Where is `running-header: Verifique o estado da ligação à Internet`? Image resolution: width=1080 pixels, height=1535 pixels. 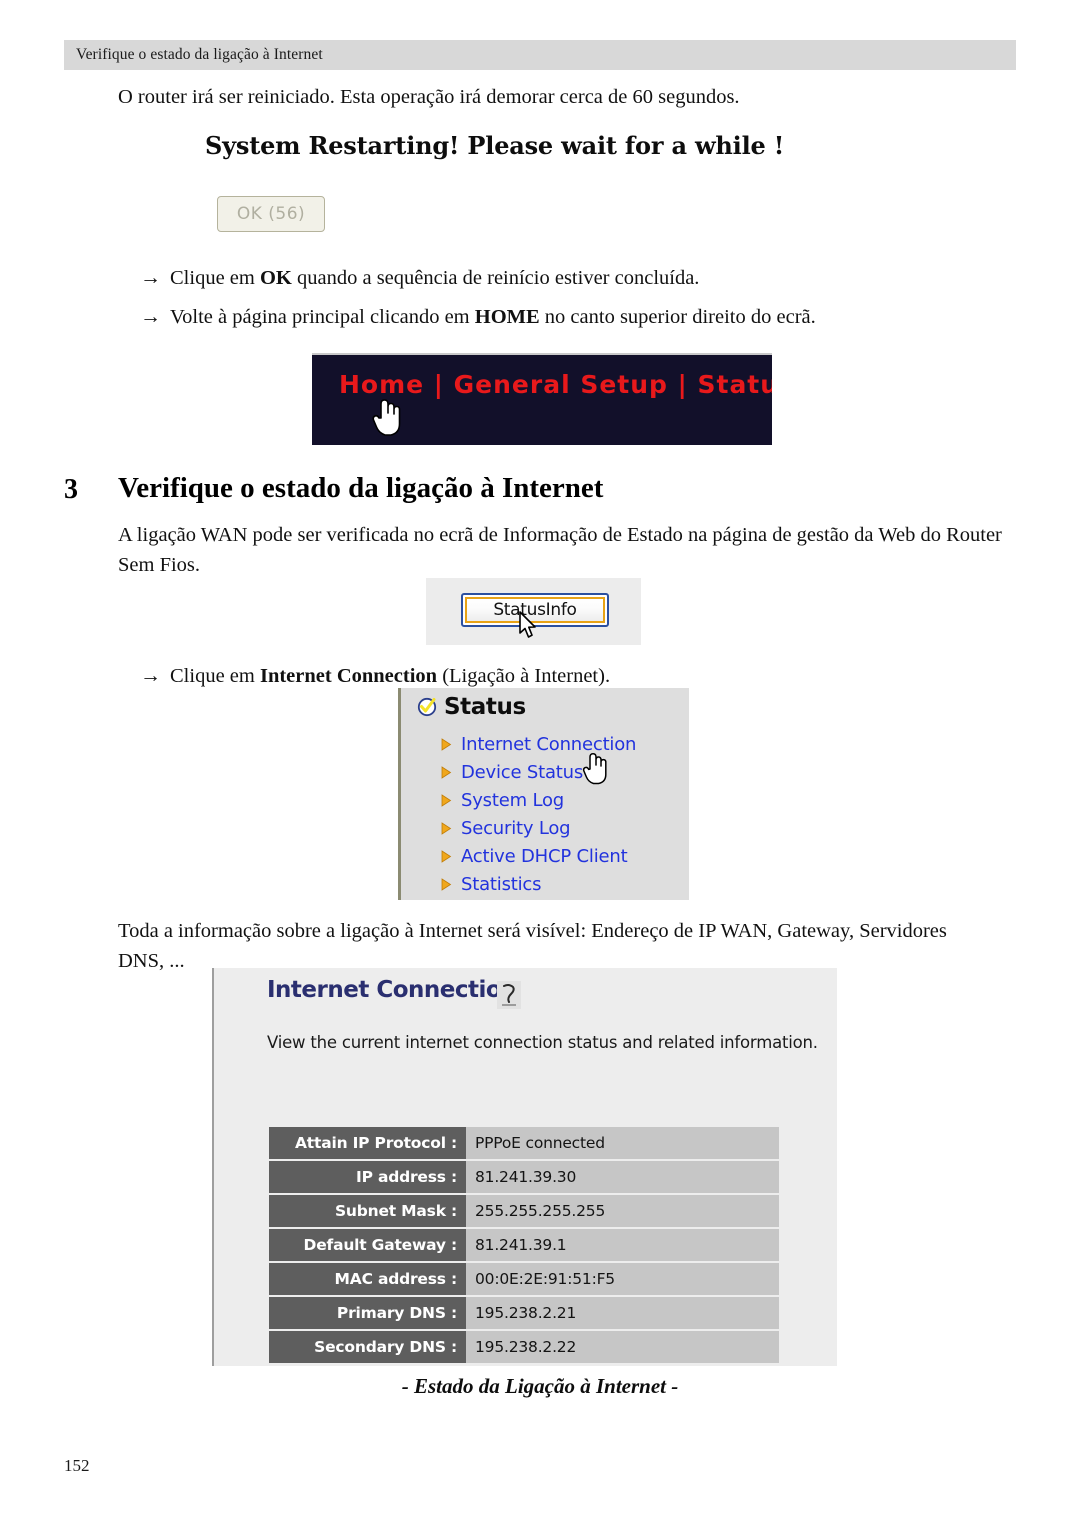 running-header: Verifique o estado da ligação à Internet is located at coordinates (540, 55).